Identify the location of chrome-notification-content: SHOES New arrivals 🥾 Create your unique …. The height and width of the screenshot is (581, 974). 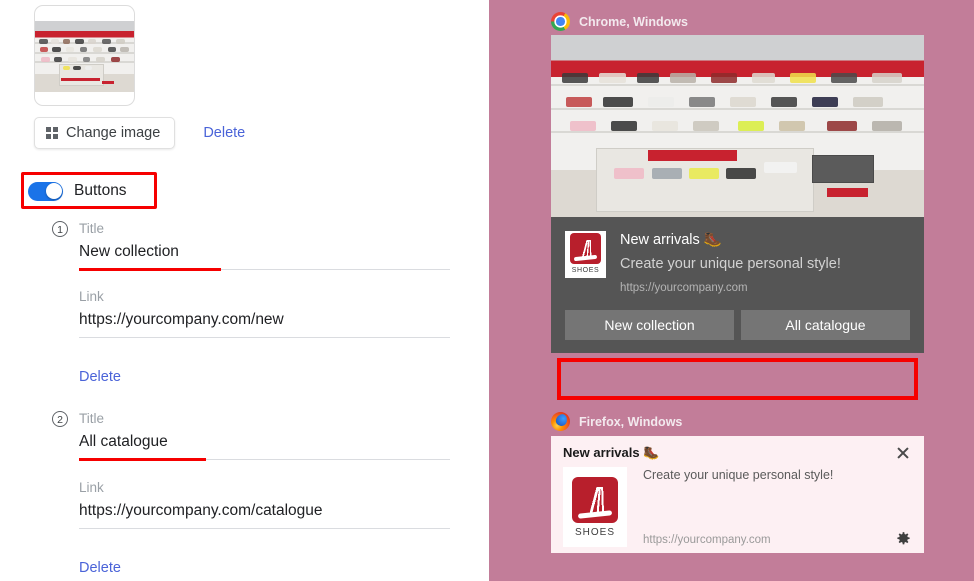
(737, 263).